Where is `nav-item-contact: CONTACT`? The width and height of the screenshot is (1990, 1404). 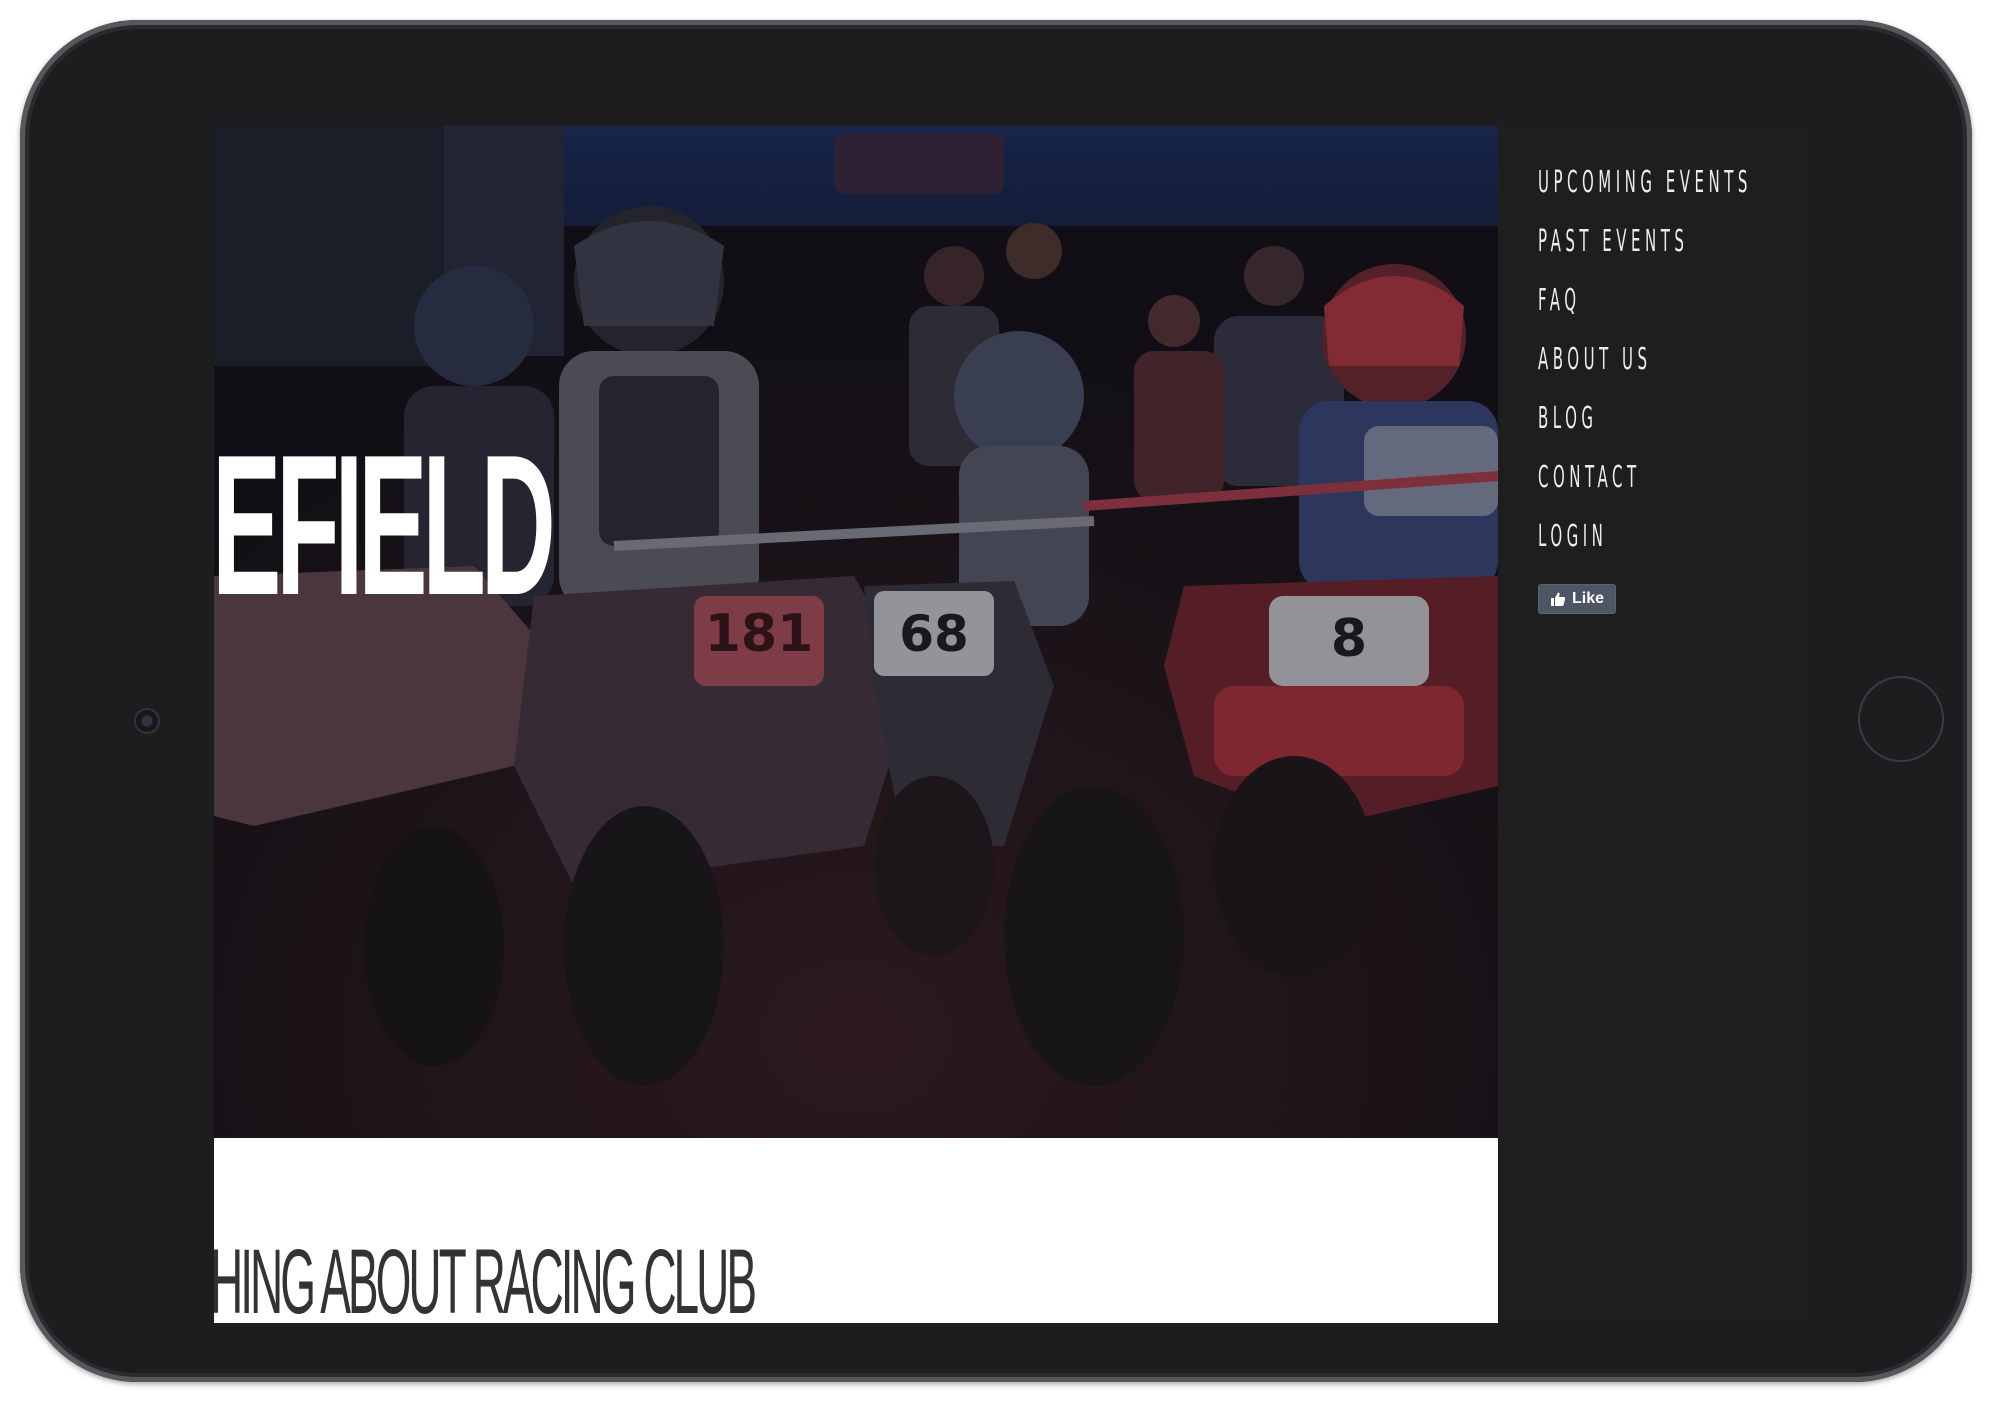 nav-item-contact: CONTACT is located at coordinates (1675, 490).